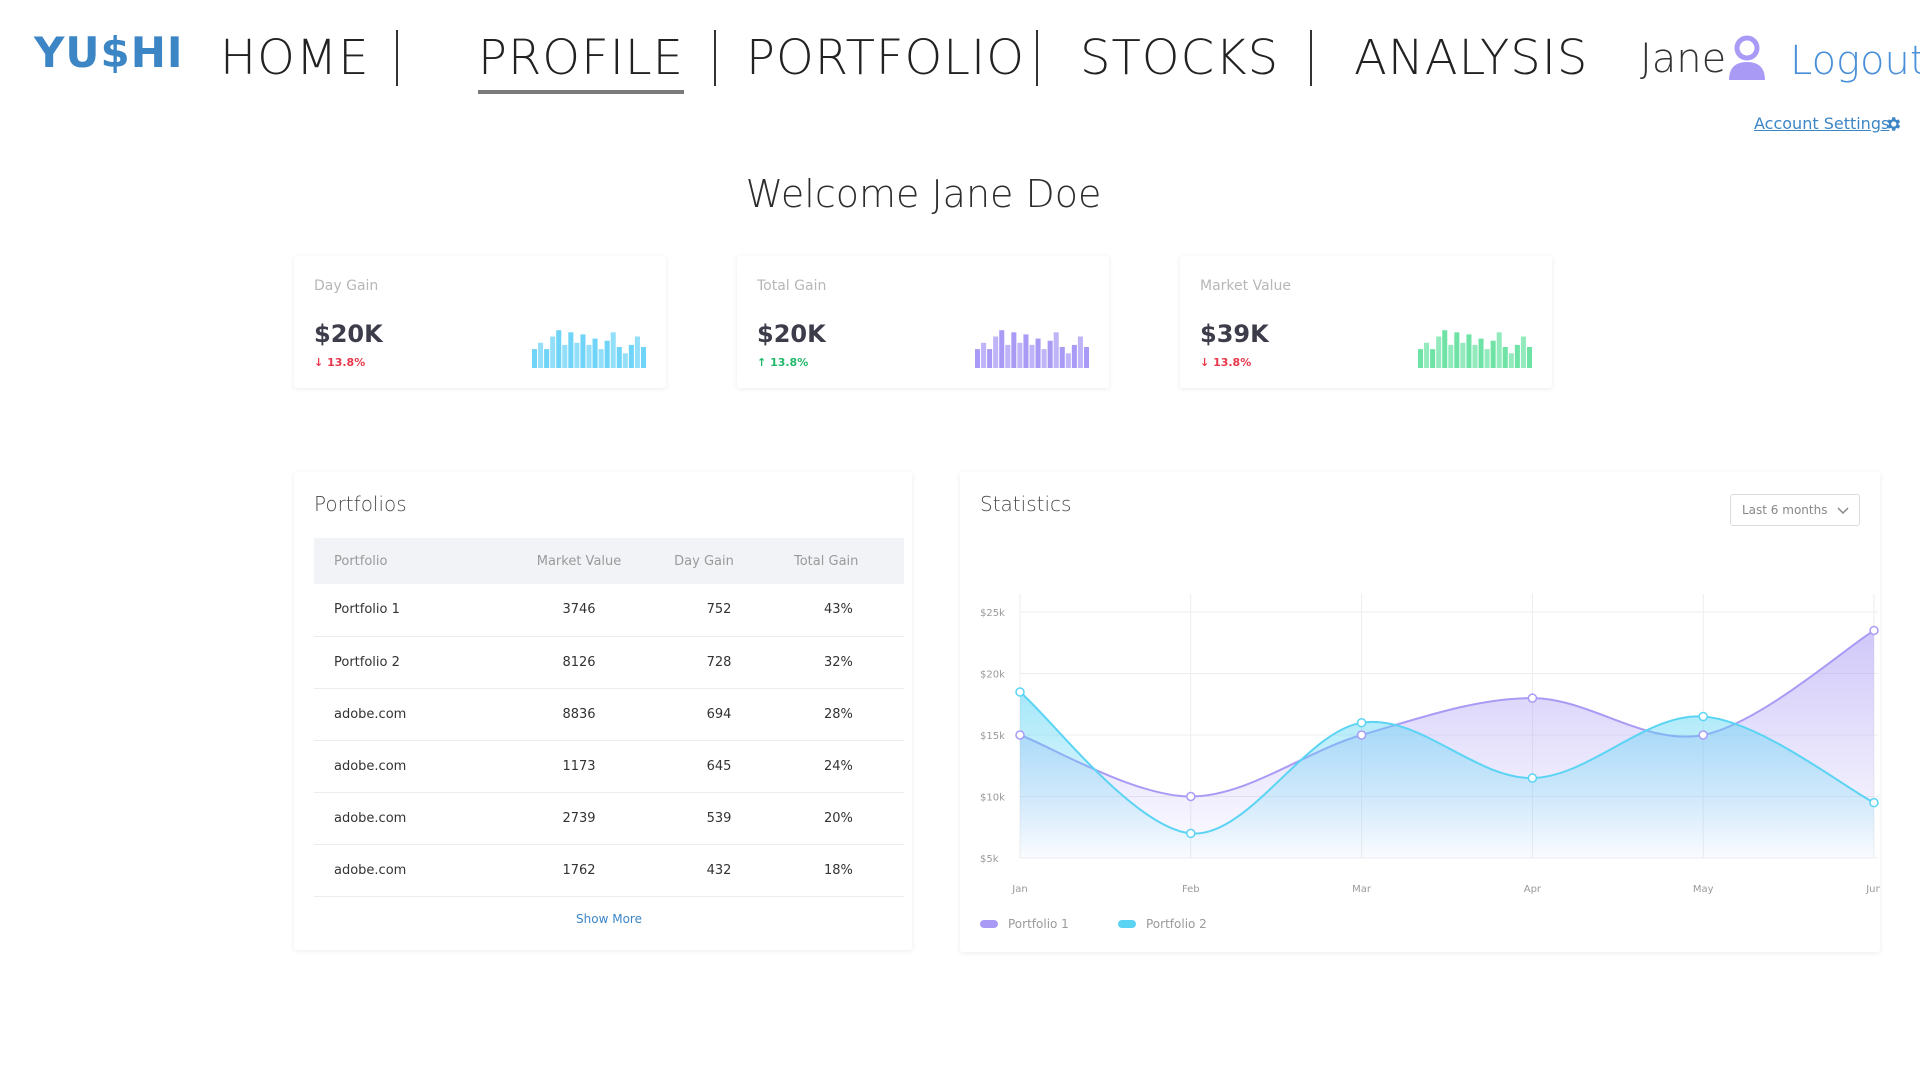  What do you see at coordinates (704, 818) in the screenshot?
I see `cell-day-gain: 539` at bounding box center [704, 818].